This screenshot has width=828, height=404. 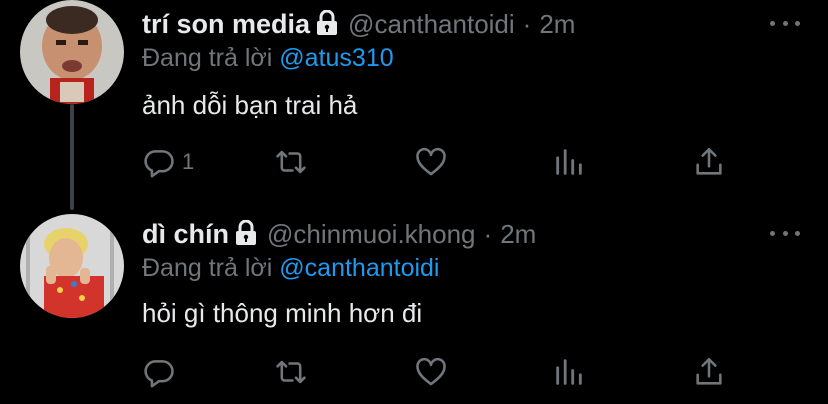 I want to click on reply-context: Đang trả lời @canthantoidi, so click(x=291, y=268).